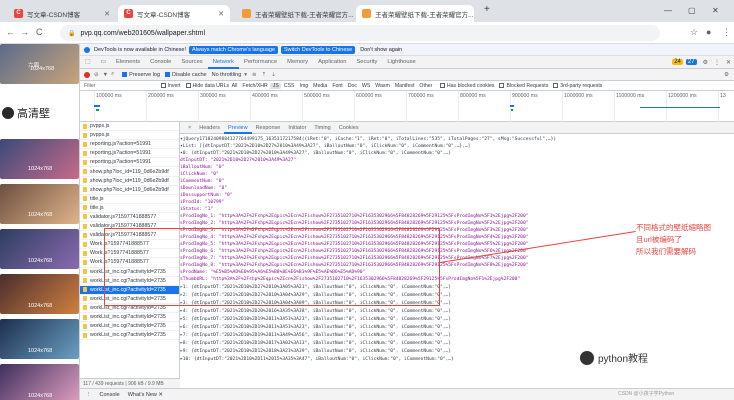 The height and width of the screenshot is (400, 734). Describe the element at coordinates (260, 62) in the screenshot. I see `tab-performance: Performance` at that location.